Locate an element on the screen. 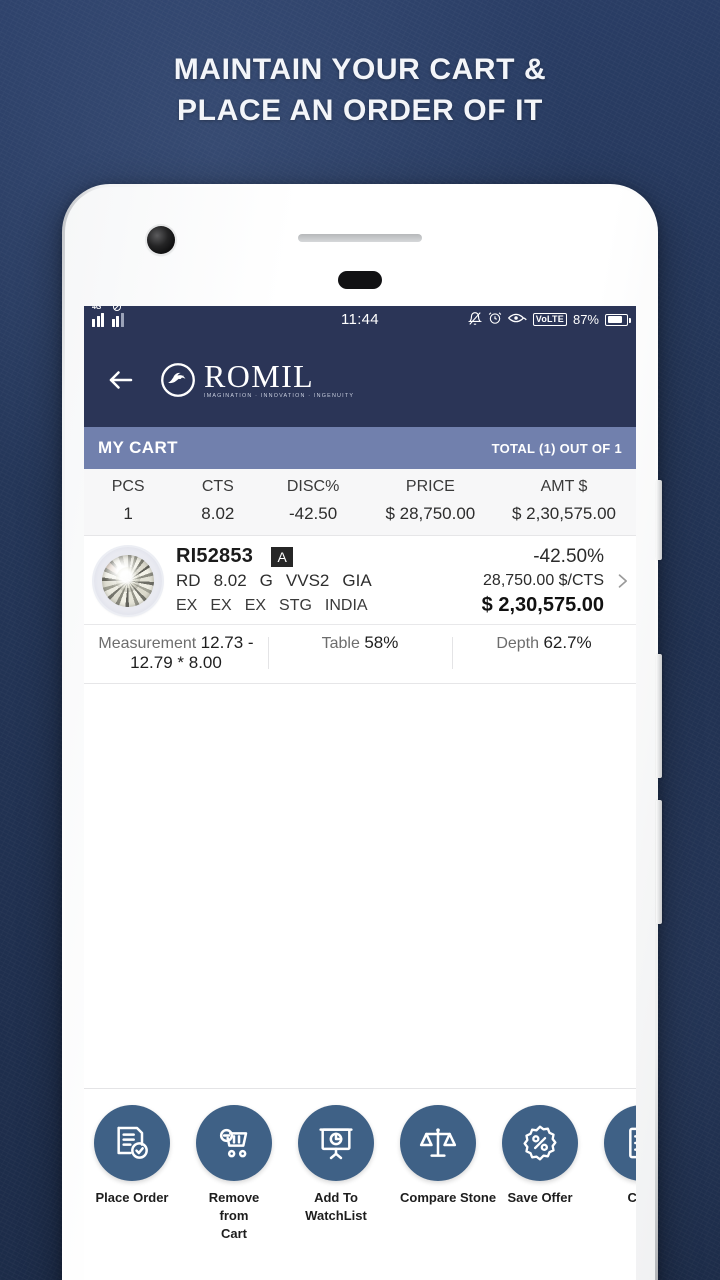 The width and height of the screenshot is (720, 1280). signal-bars-sim2-icon is located at coordinates (120, 316).